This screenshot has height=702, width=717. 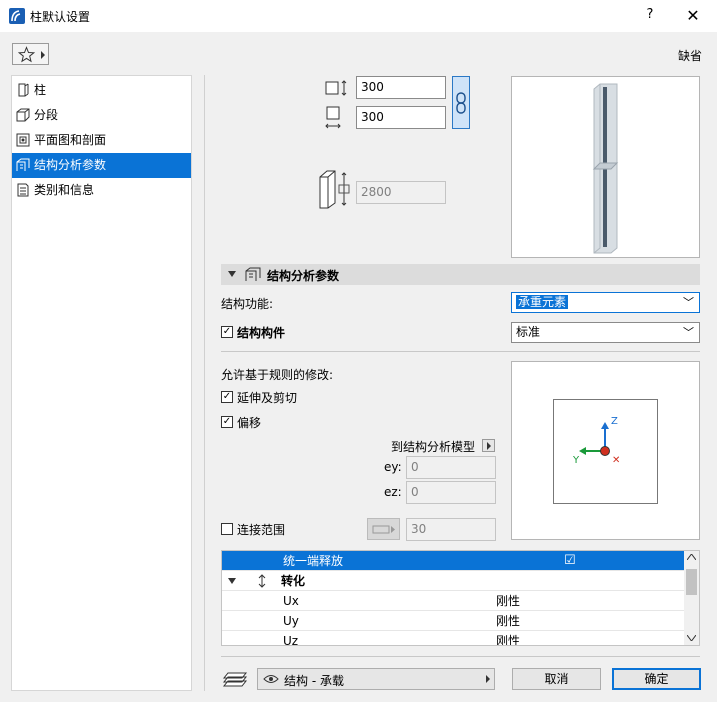 I want to click on structural-member-select: 标准 ﹀, so click(x=605, y=332).